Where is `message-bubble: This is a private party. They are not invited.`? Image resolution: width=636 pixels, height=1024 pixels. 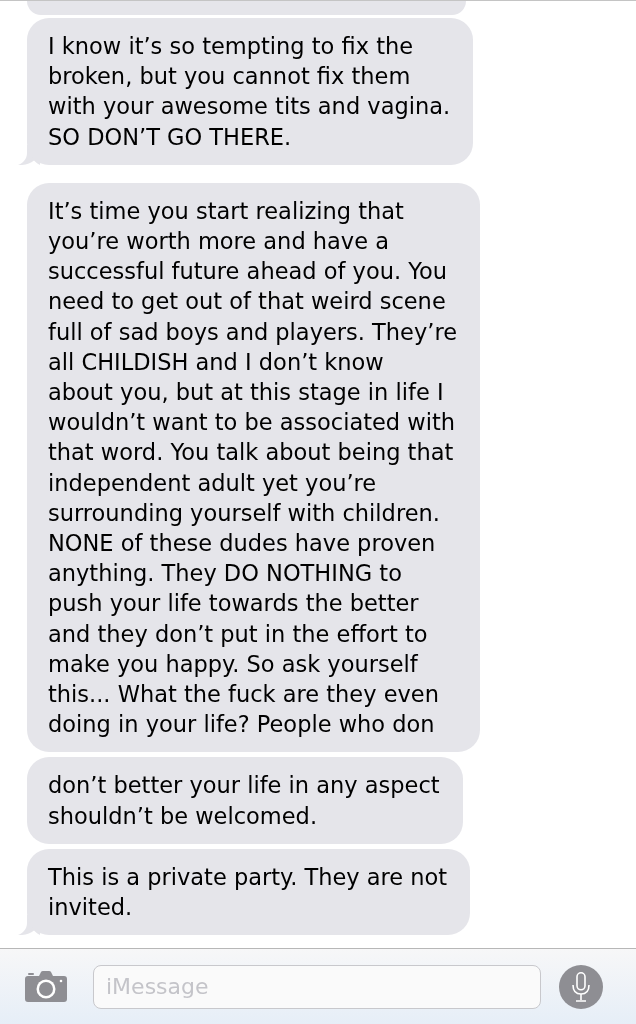 message-bubble: This is a private party. They are not invited. is located at coordinates (249, 892).